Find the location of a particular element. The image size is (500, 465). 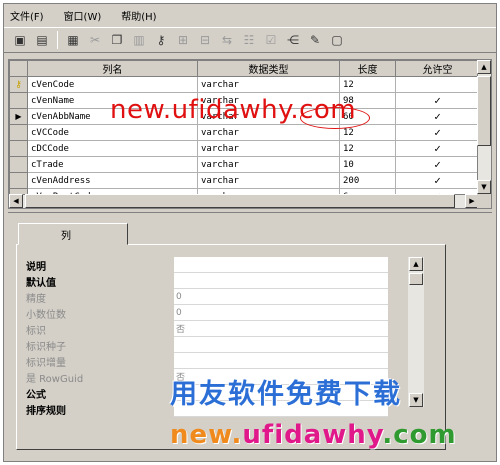

properties-icon: ▦ is located at coordinates (73, 40).